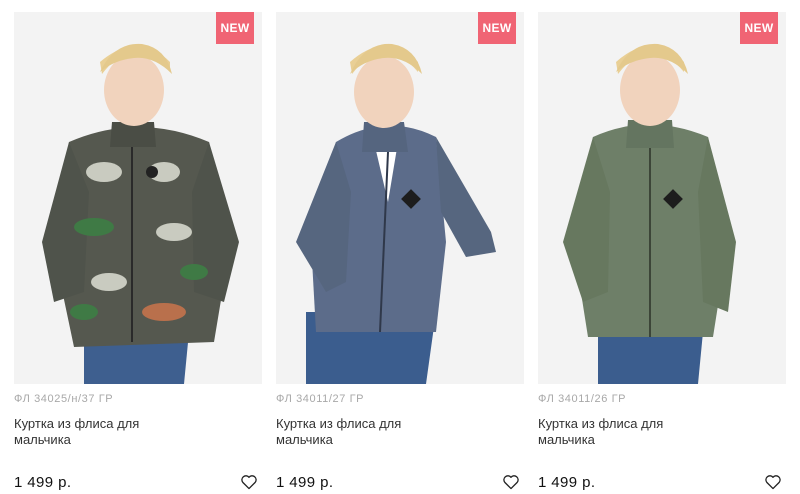 Image resolution: width=800 pixels, height=494 pixels. Describe the element at coordinates (64, 399) in the screenshot. I see `product-sku: ФЛ 34025/н/37 ГР` at that location.